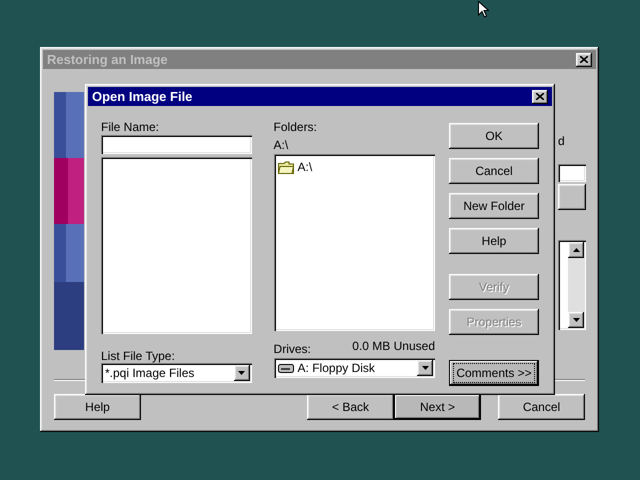 The image size is (640, 480). I want to click on folder-tree-item: A:\, so click(354, 167).